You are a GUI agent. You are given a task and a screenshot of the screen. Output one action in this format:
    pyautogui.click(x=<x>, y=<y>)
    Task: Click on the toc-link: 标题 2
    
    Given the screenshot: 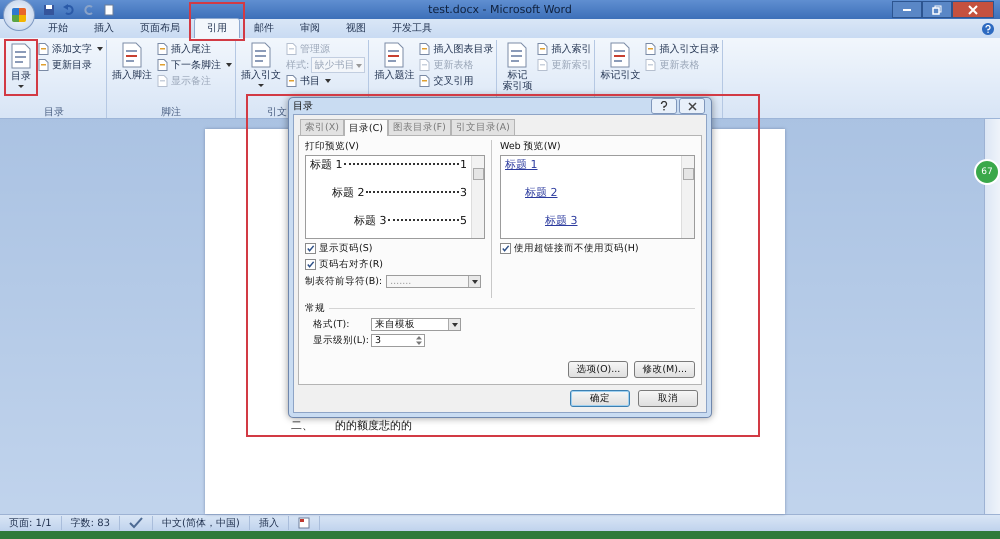 What is the action you would take?
    pyautogui.click(x=541, y=192)
    